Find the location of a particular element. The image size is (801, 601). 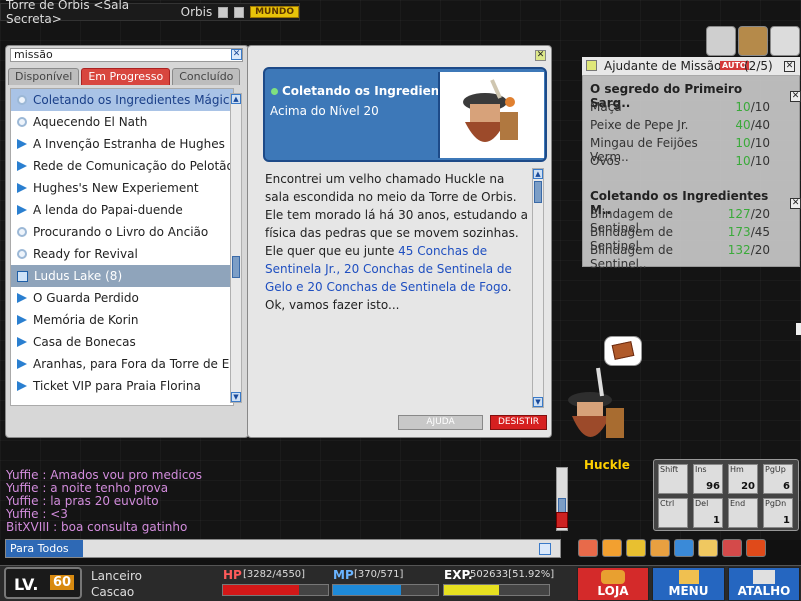

quest-list-item: Casa de Bonecas is located at coordinates (122, 342).